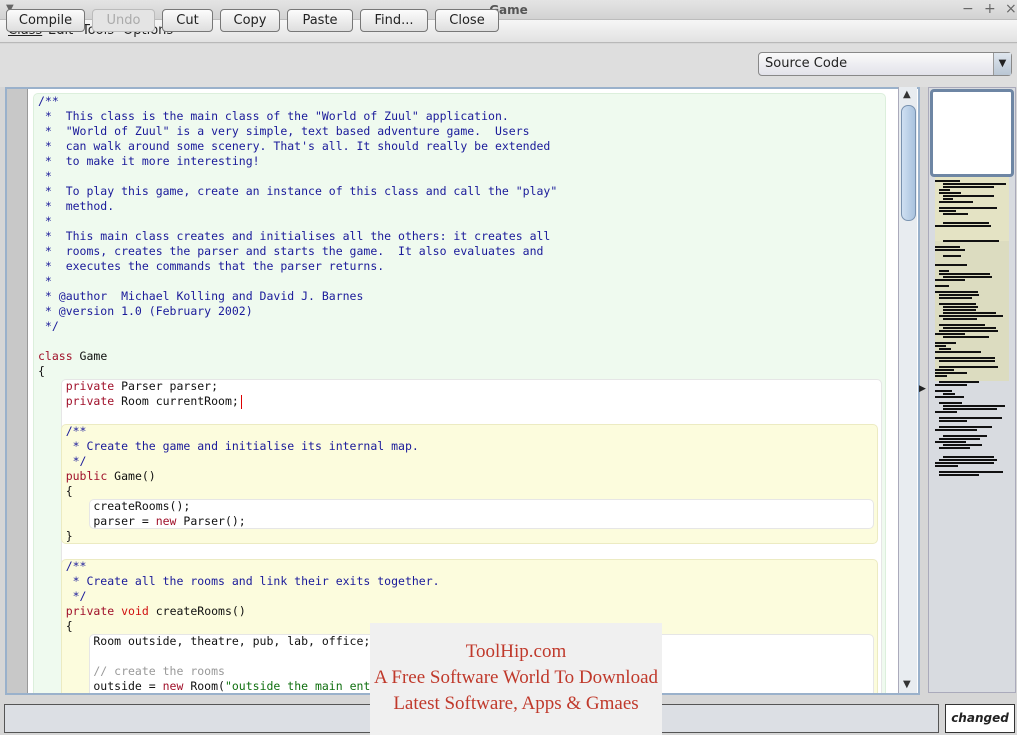 The width and height of the screenshot is (1017, 735). I want to click on code-token: private, so click(90, 386).